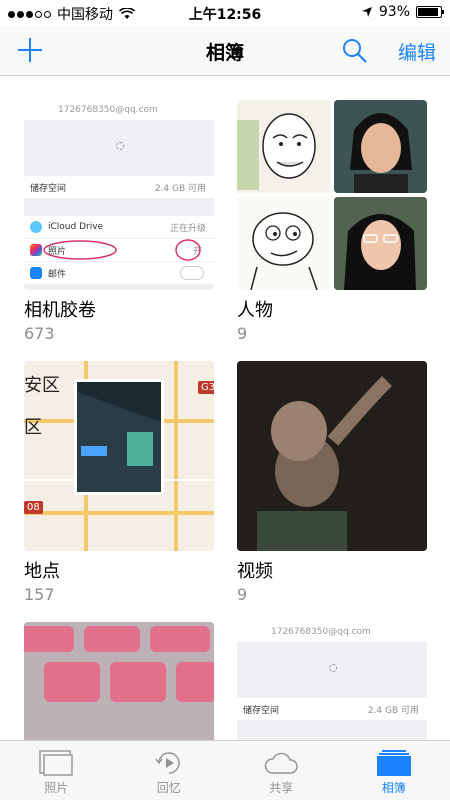 This screenshot has height=800, width=450. What do you see at coordinates (33, 507) in the screenshot?
I see `highway-badge: 08` at bounding box center [33, 507].